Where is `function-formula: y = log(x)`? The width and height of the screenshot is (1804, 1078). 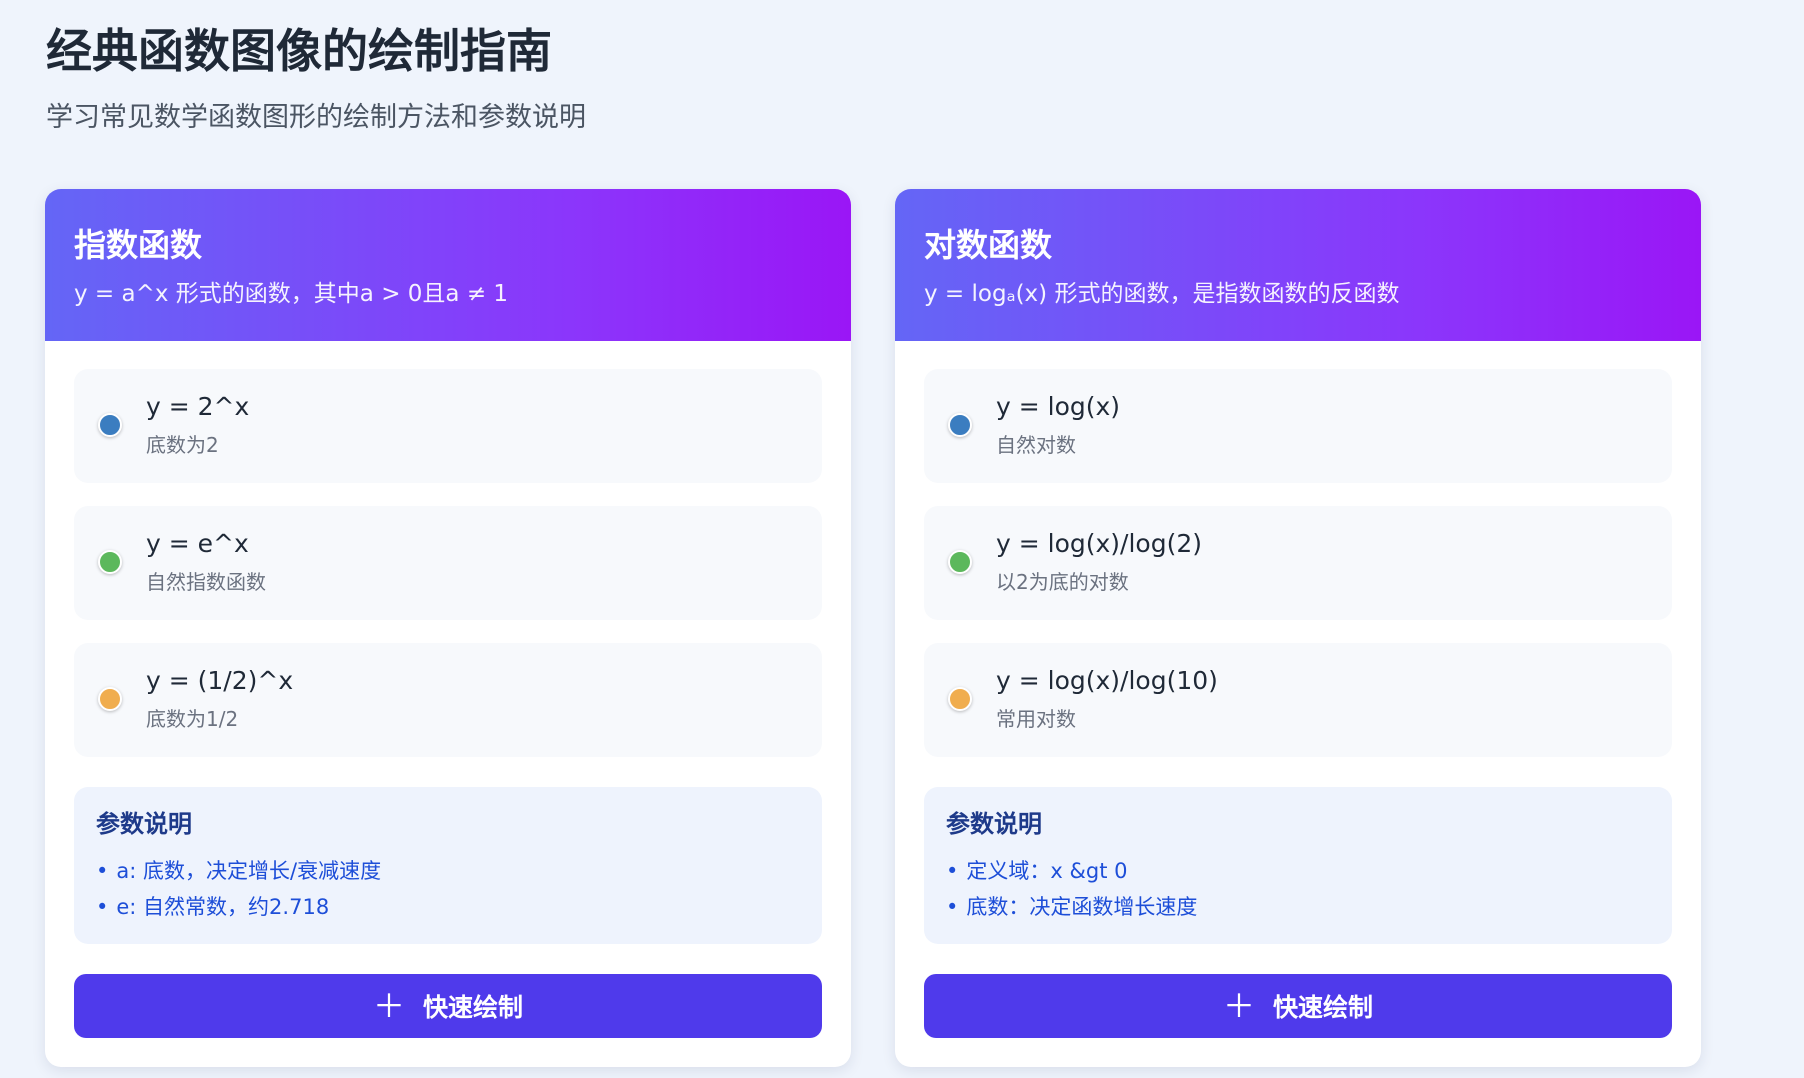
function-formula: y = log(x) is located at coordinates (1058, 406).